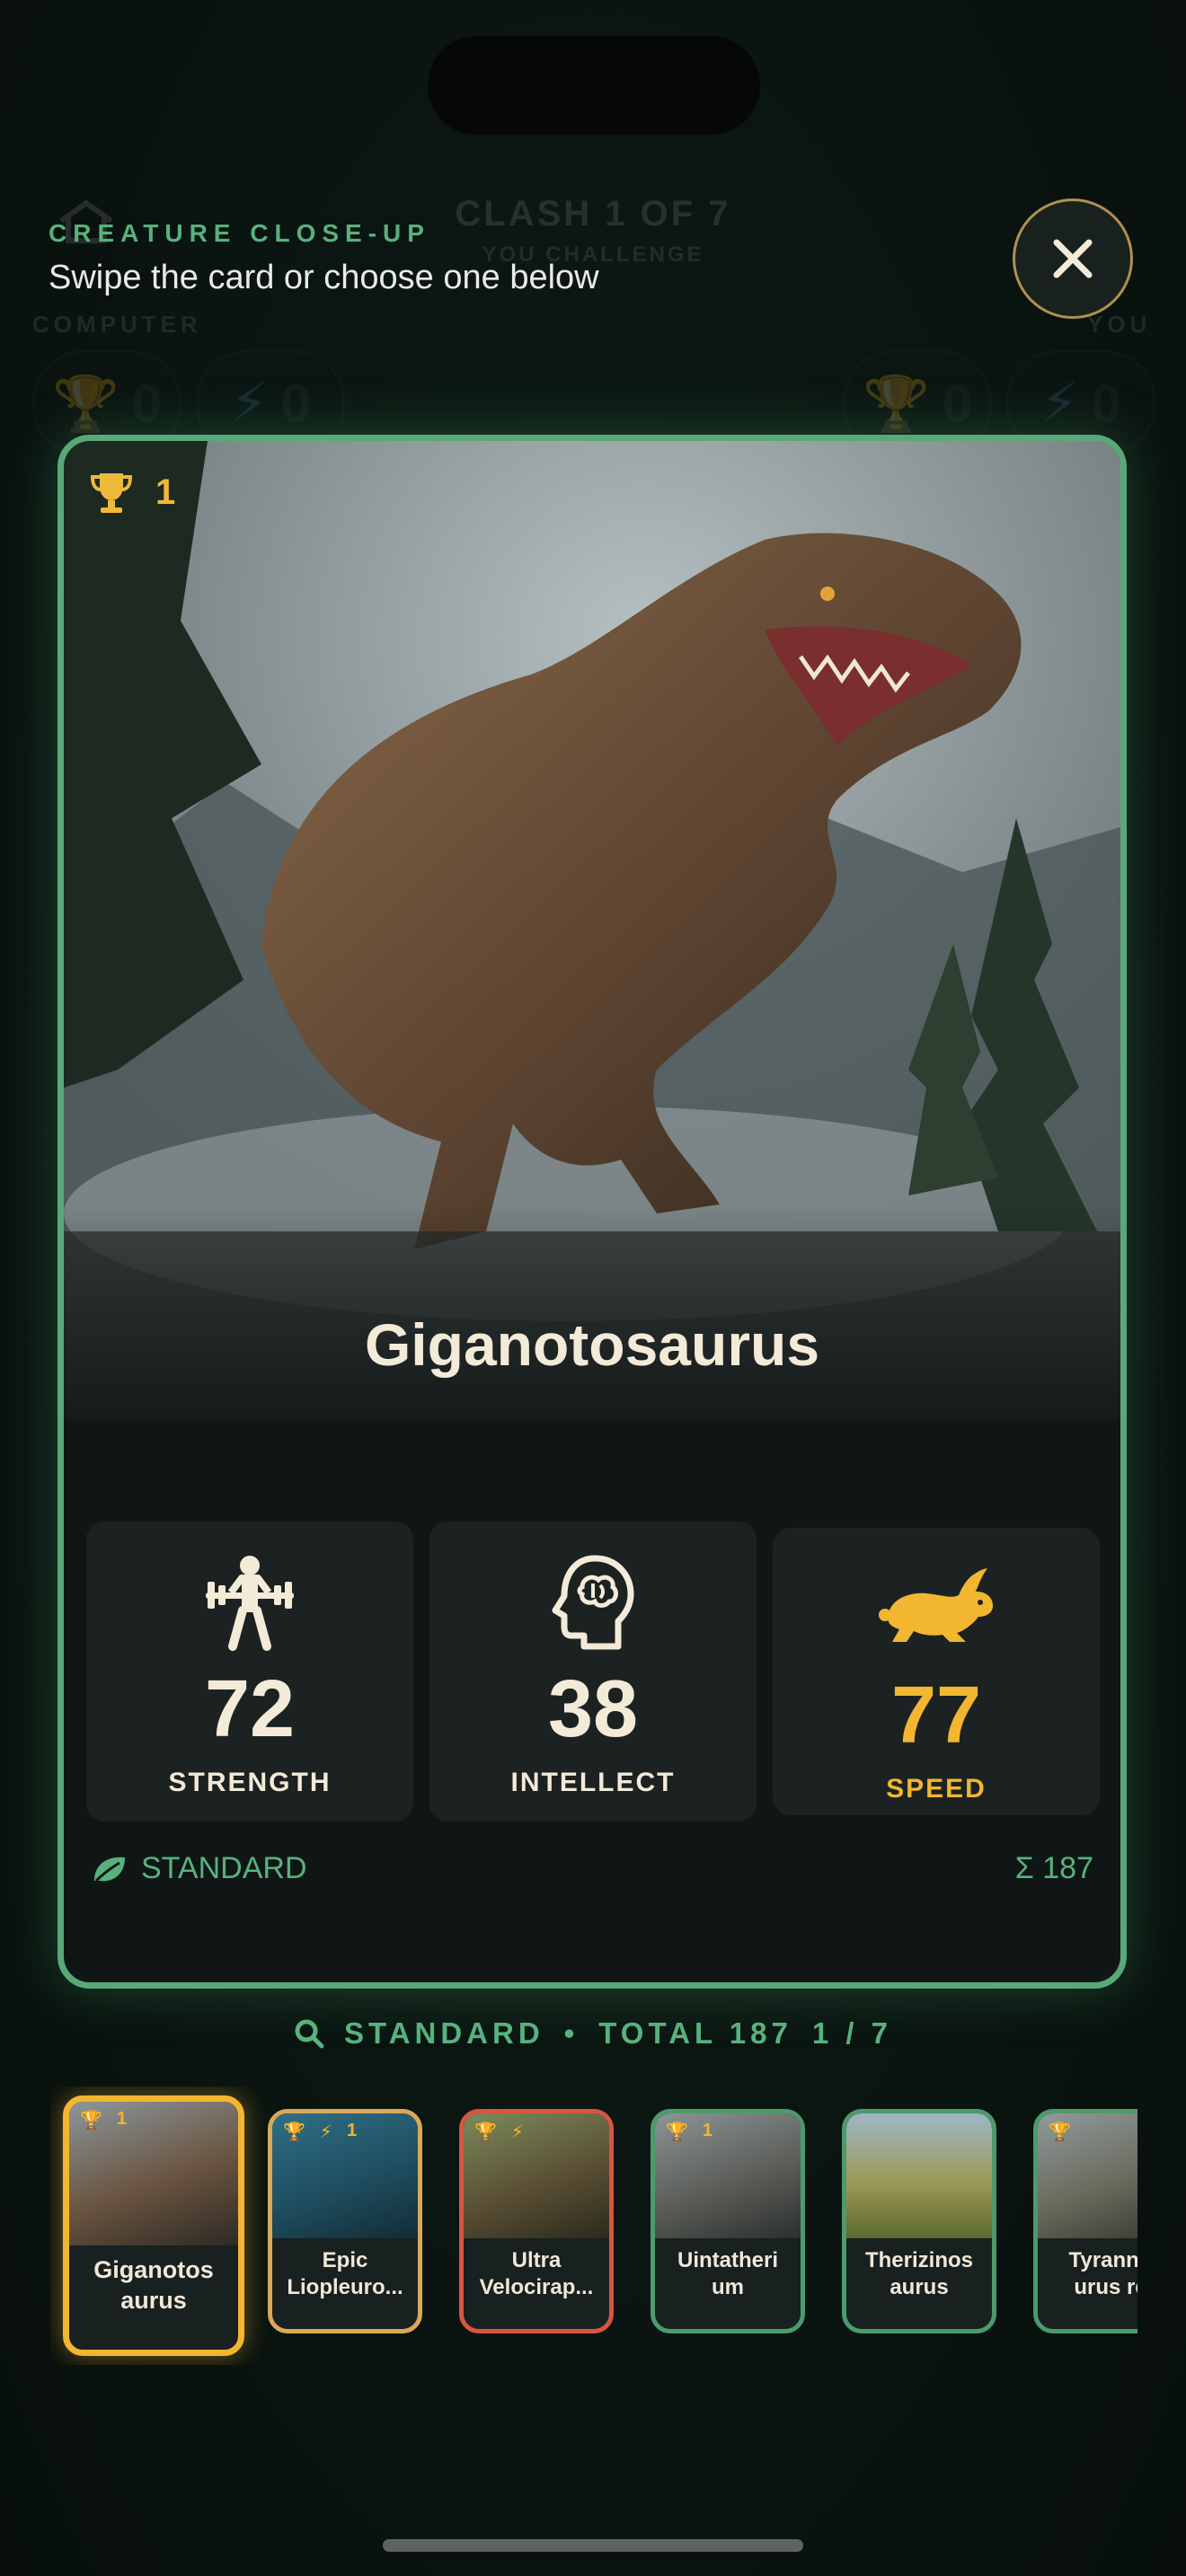 This screenshot has height=2576, width=1186. Describe the element at coordinates (1053, 1868) in the screenshot. I see `card-total: Σ 187` at that location.